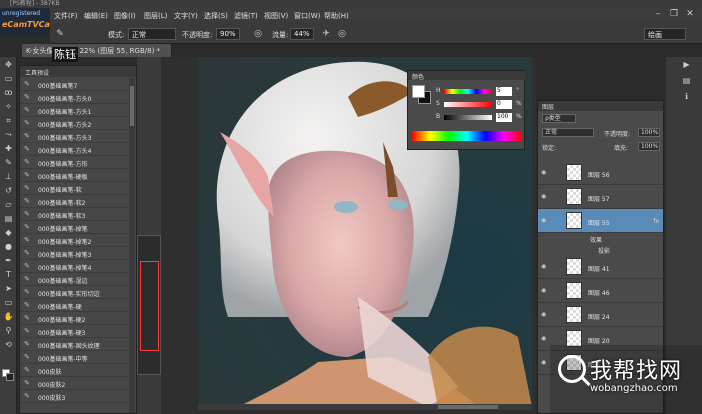 The height and width of the screenshot is (414, 702). I want to click on airbrush-icon: ✈, so click(326, 34).